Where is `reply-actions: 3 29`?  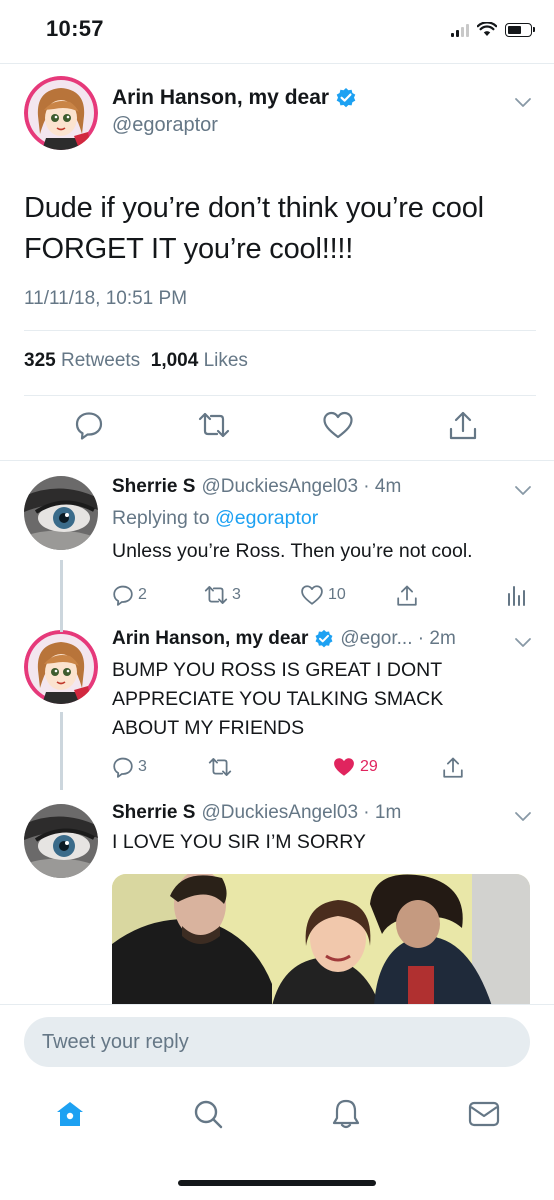
reply-actions: 3 29 is located at coordinates (322, 769).